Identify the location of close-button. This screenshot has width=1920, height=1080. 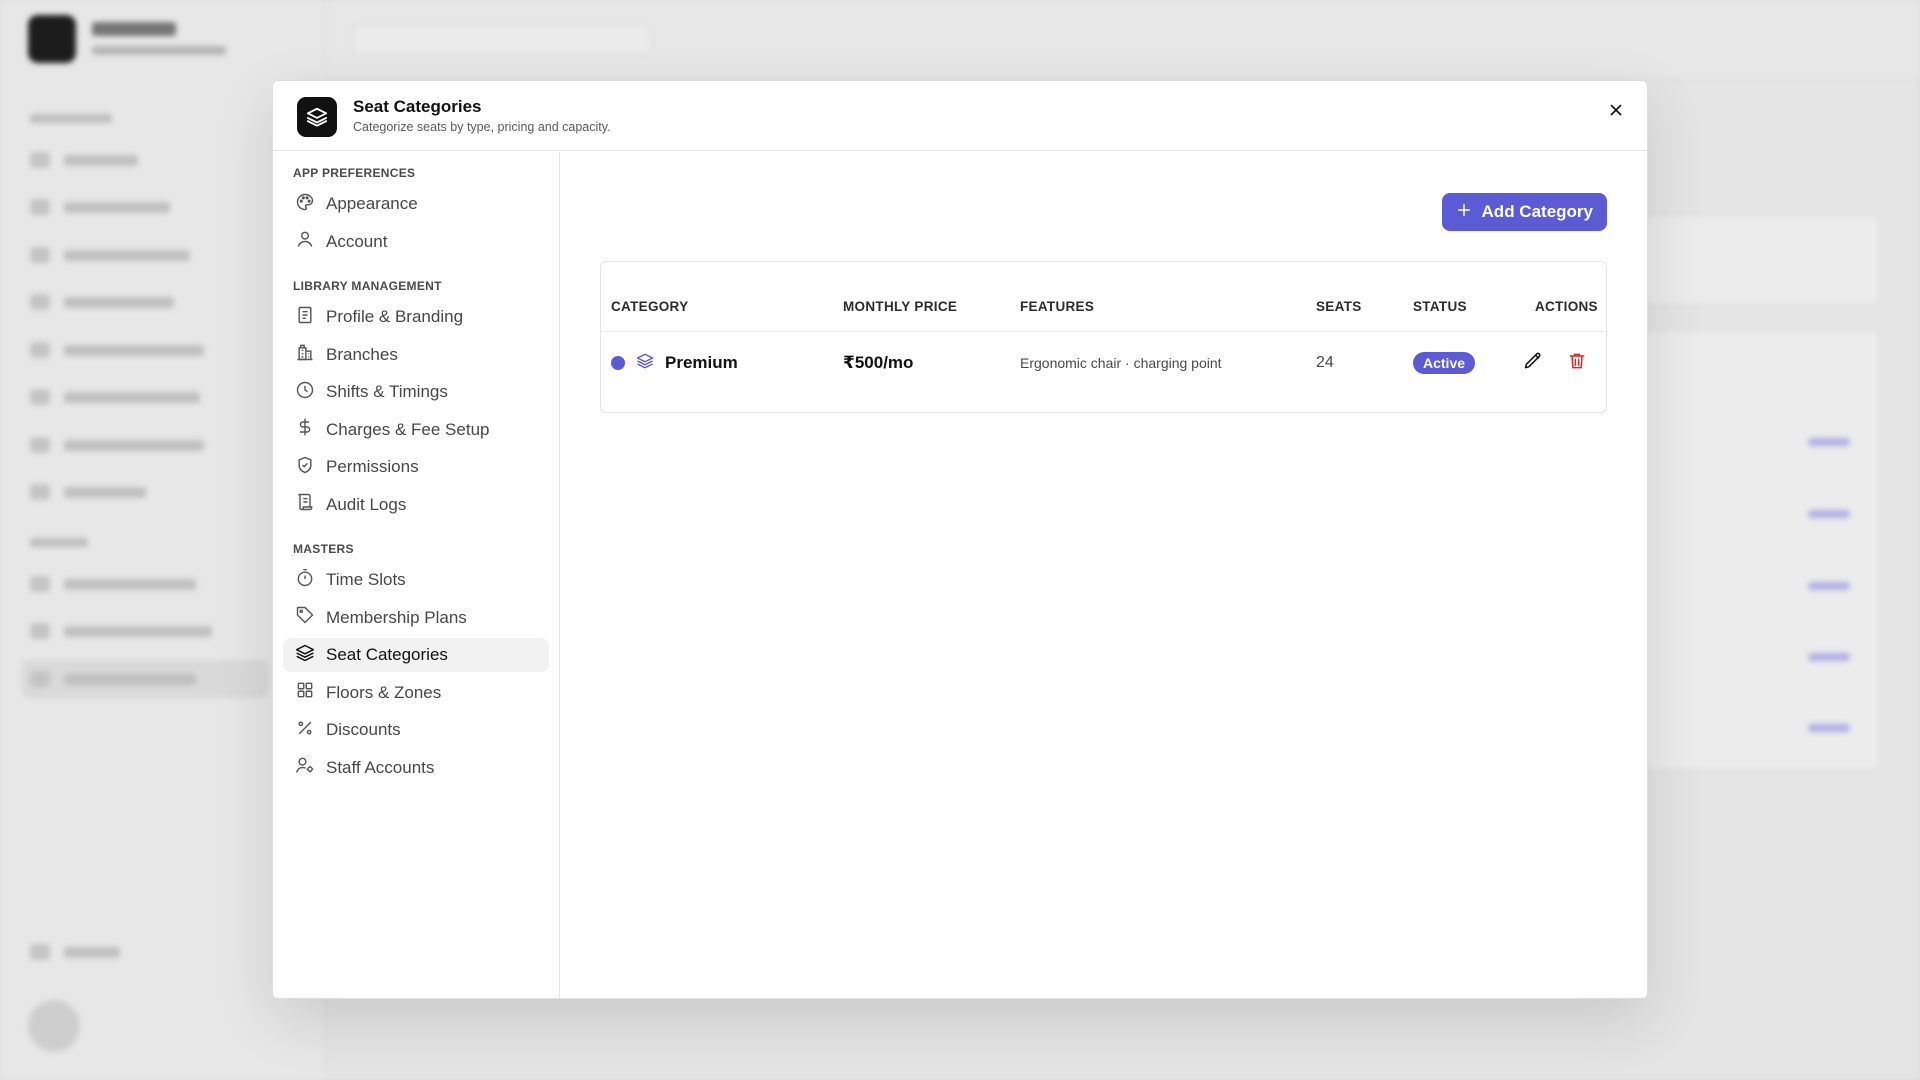
(1616, 112).